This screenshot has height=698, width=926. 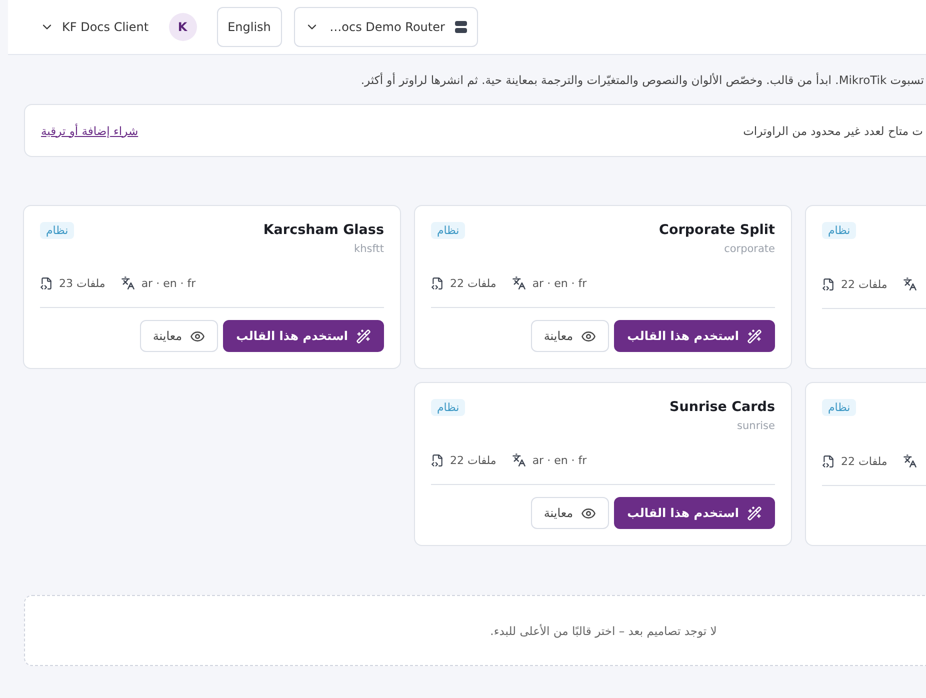 What do you see at coordinates (118, 27) in the screenshot?
I see `account-menu: KF Docs Client K` at bounding box center [118, 27].